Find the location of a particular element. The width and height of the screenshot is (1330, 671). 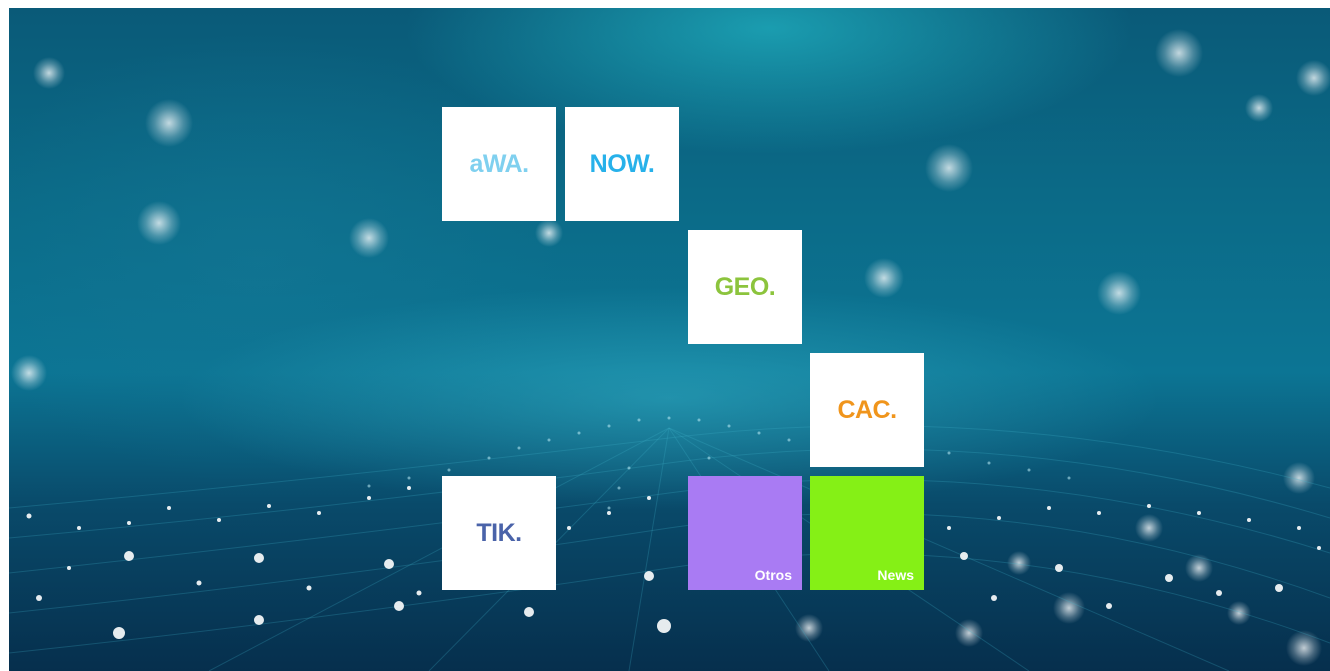

tile-now-label: NOW. is located at coordinates (622, 163).